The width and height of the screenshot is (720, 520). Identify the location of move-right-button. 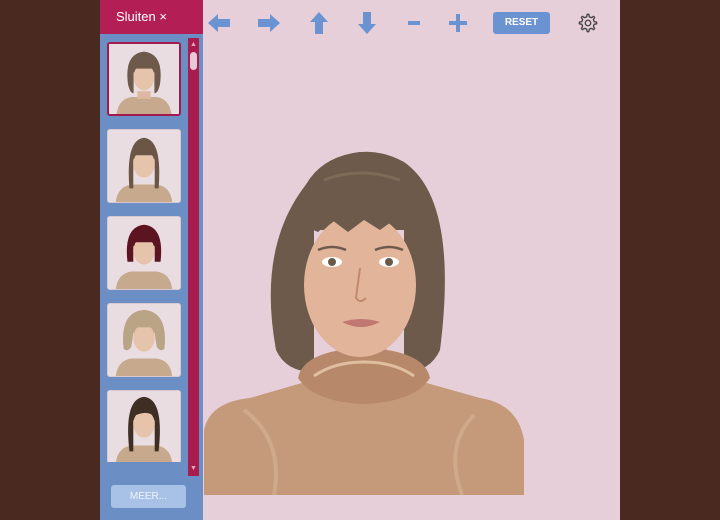
(269, 23).